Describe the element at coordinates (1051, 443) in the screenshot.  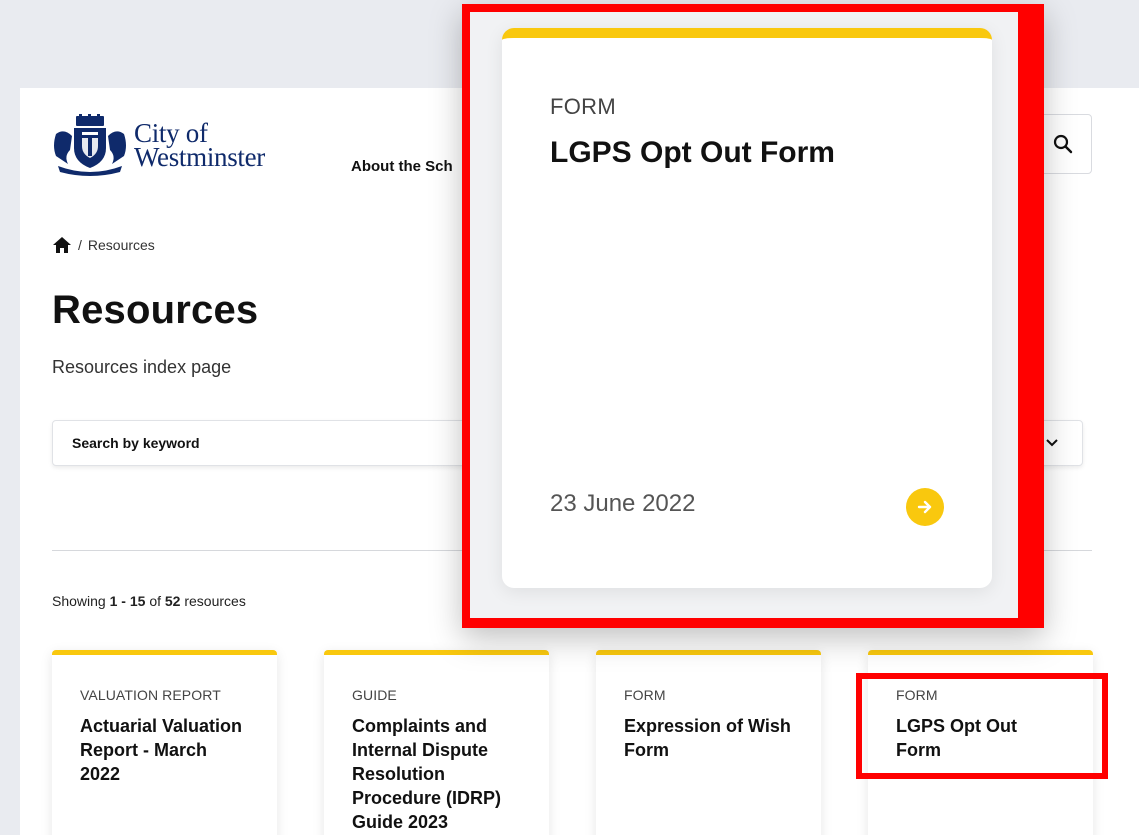
I see `chevron-down-icon` at that location.